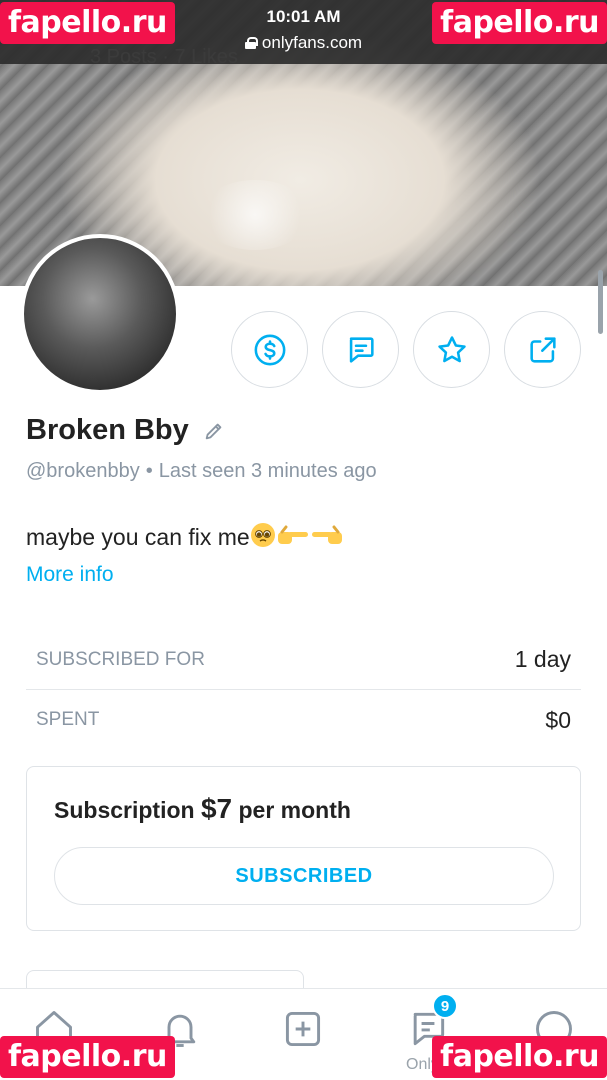 Image resolution: width=607 pixels, height=1080 pixels. I want to click on share-button, so click(542, 349).